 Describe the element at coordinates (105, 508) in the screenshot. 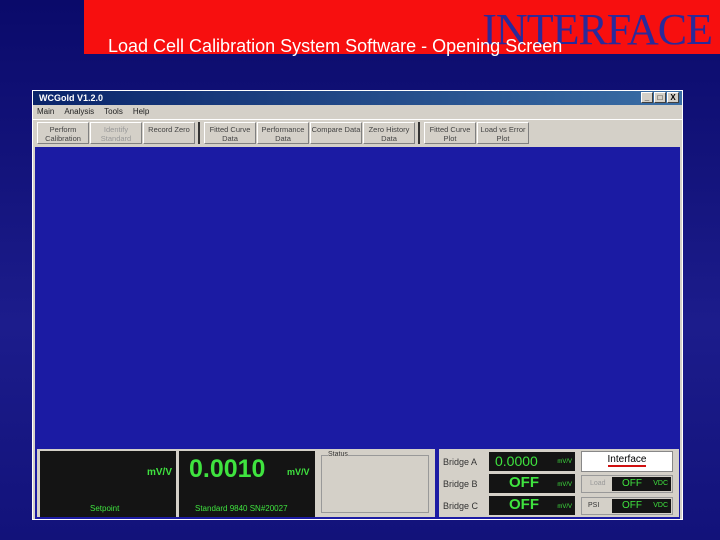

I see `setpoint-label: Setpoint` at that location.